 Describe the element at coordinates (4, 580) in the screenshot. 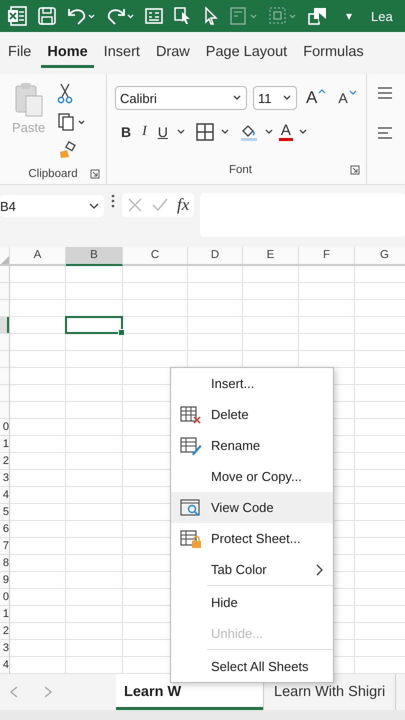

I see `row-header: 9` at that location.